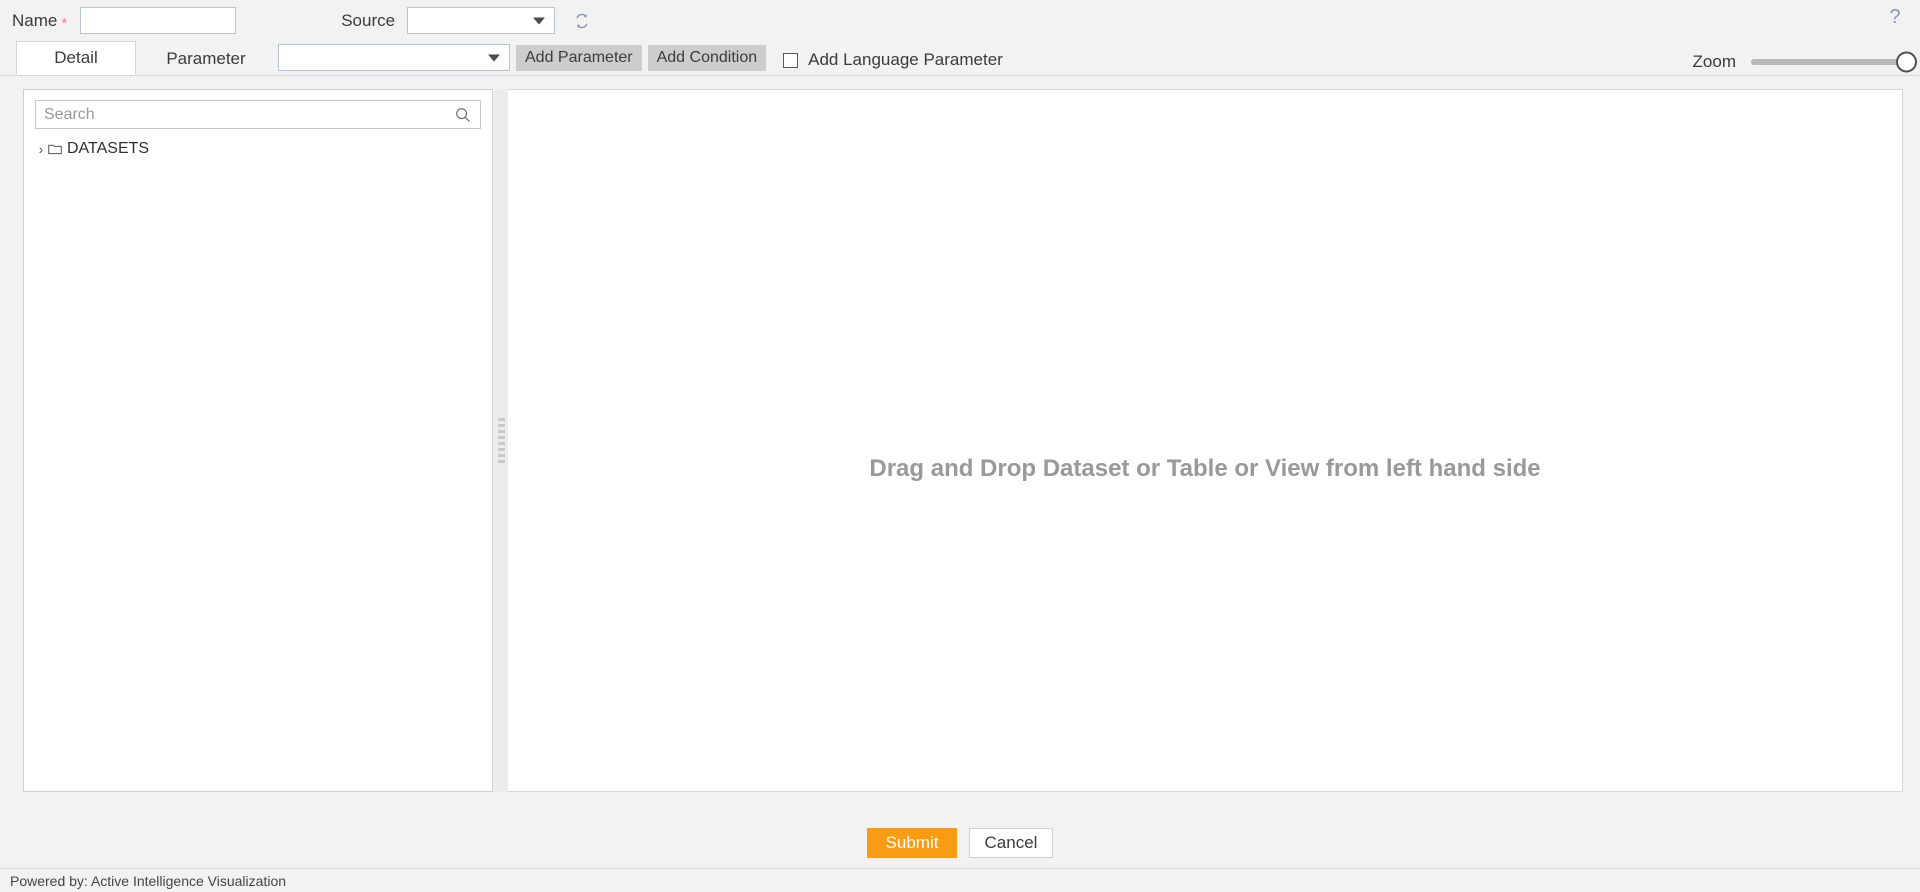 The width and height of the screenshot is (1920, 892). I want to click on tree-node-label: DATASETS, so click(108, 148).